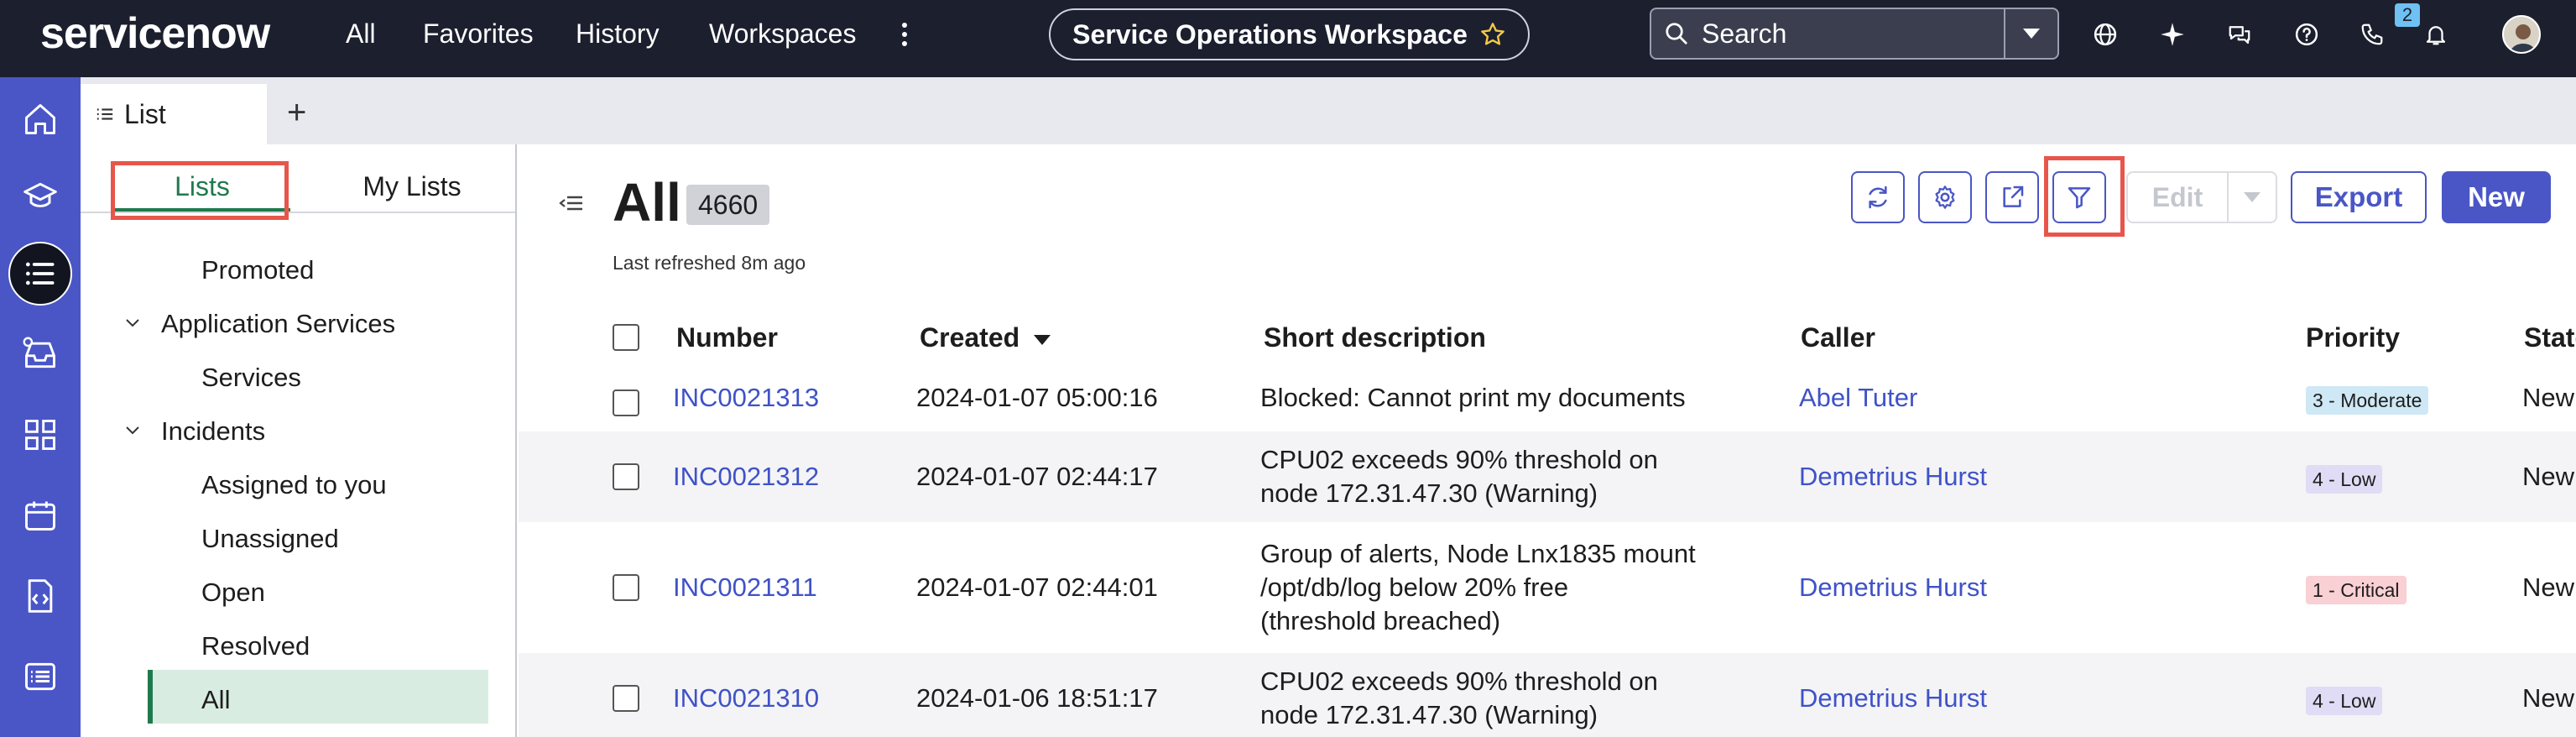 The image size is (2576, 737). I want to click on sparkle-icon, so click(2172, 34).